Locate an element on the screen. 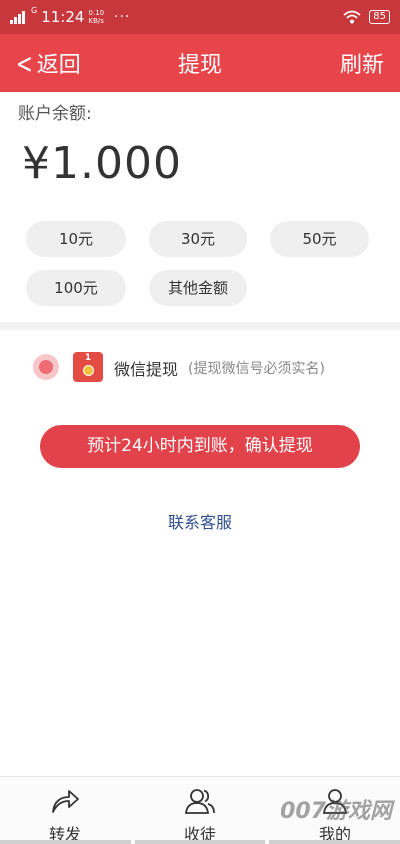 This screenshot has width=400, height=844. medal-icon is located at coordinates (88, 370).